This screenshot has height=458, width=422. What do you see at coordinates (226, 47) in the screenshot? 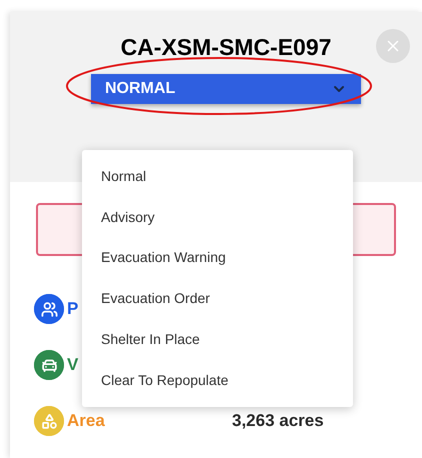
I see `zone-title: CA-XSM-SMC-E097` at bounding box center [226, 47].